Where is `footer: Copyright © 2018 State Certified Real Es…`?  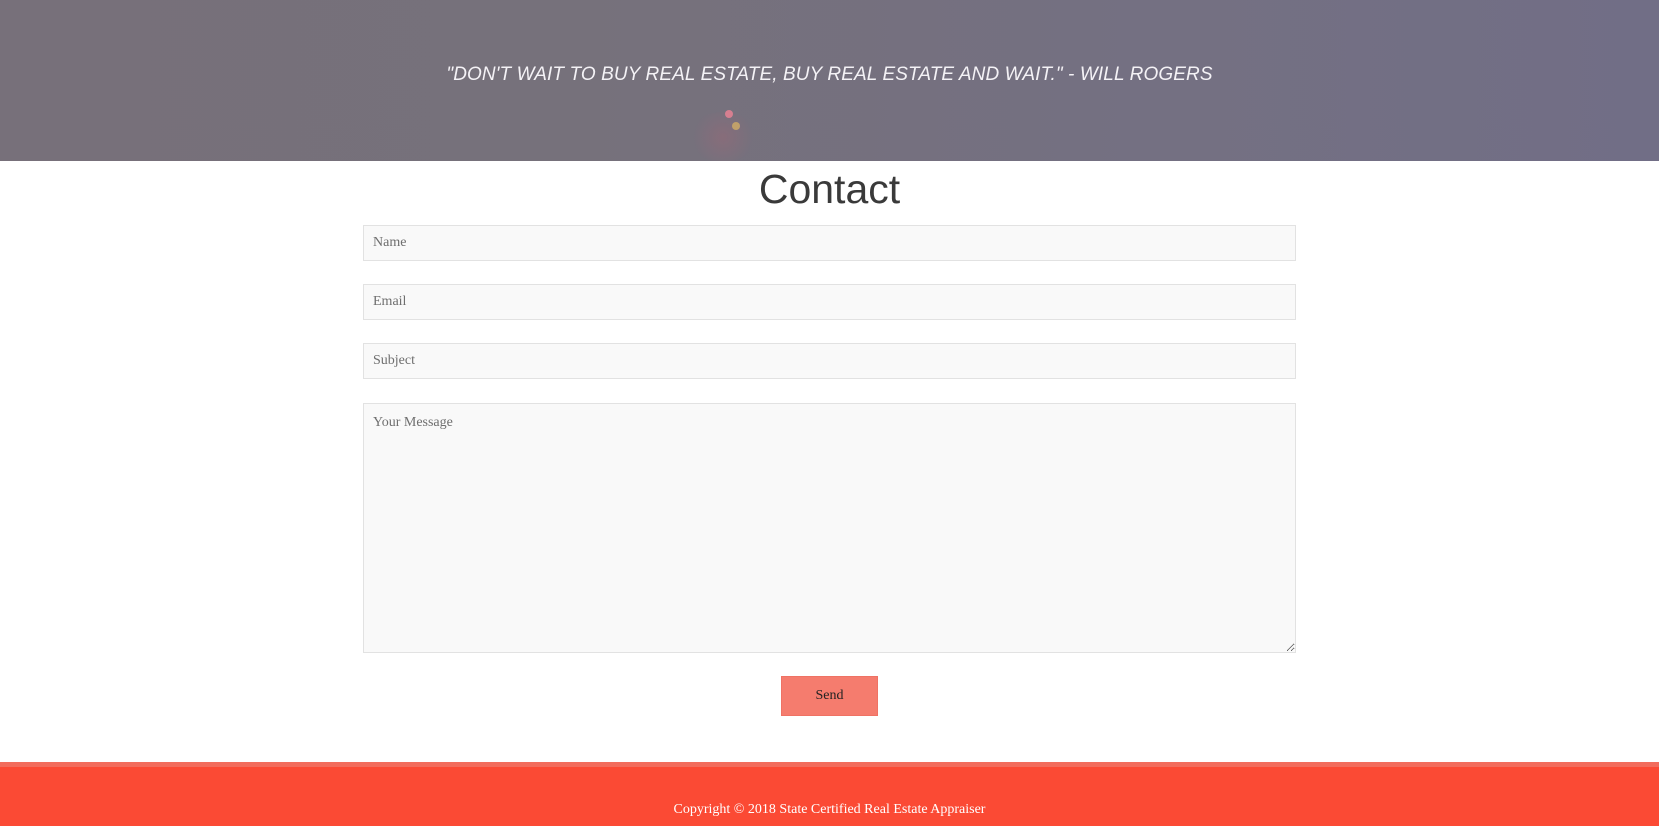
footer: Copyright © 2018 State Certified Real Es… is located at coordinates (829, 796).